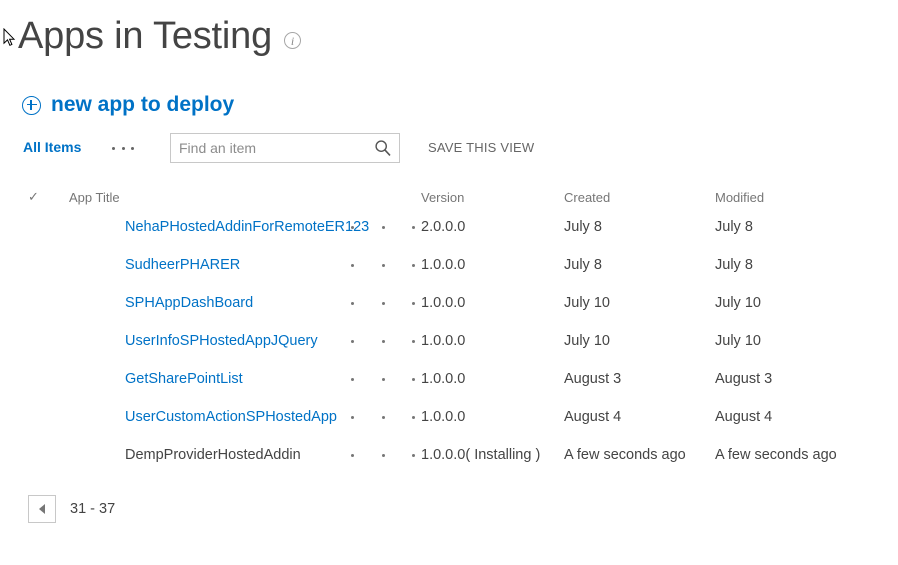  I want to click on cell-modified: August 4, so click(744, 417).